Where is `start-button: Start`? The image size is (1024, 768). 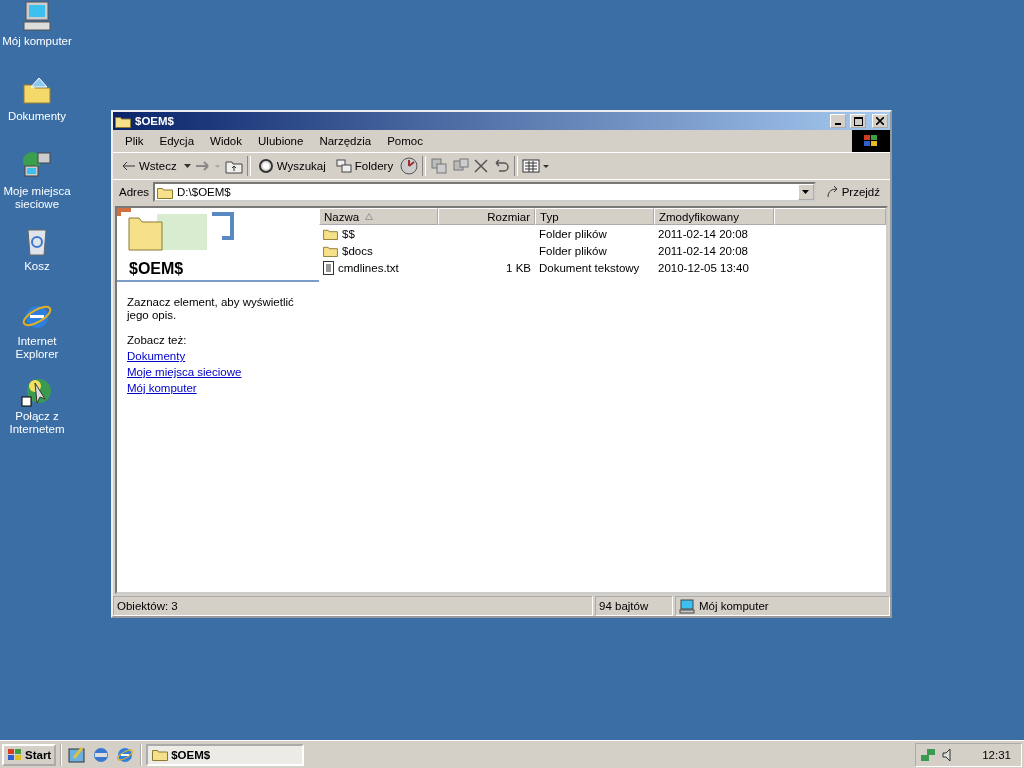 start-button: Start is located at coordinates (29, 754).